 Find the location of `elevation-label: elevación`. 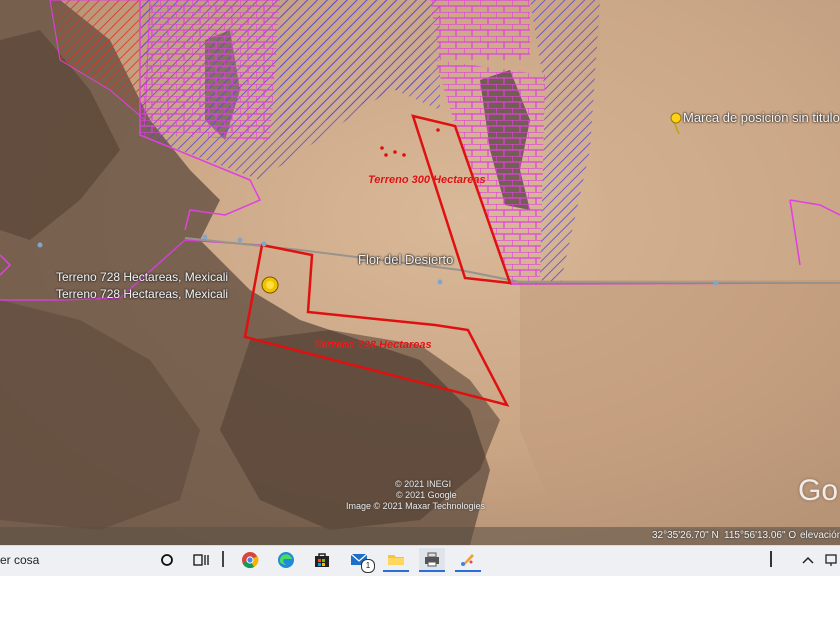

elevation-label: elevación is located at coordinates (820, 535).